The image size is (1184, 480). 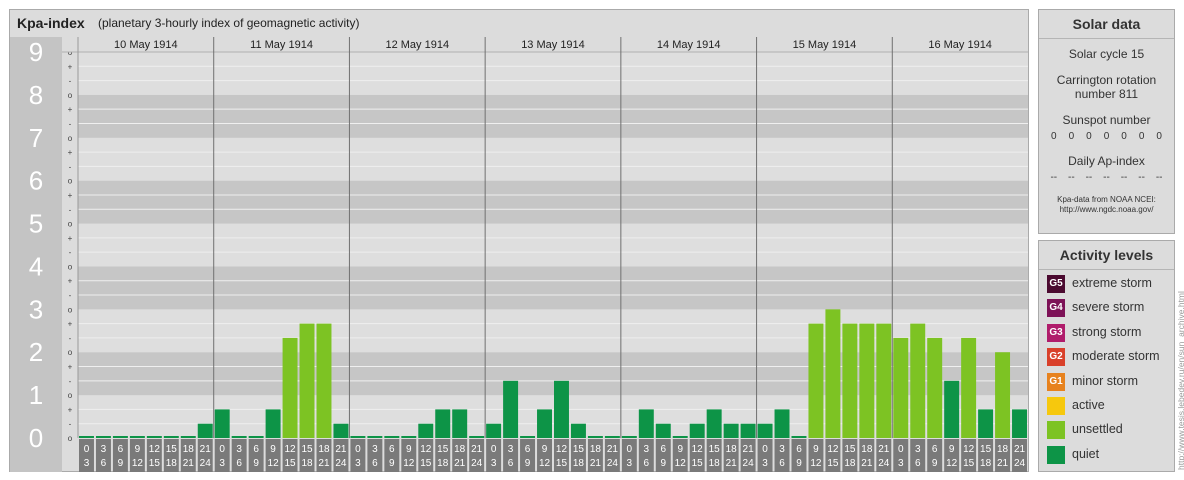 What do you see at coordinates (36, 395) in the screenshot?
I see `y-tick-label: 1` at bounding box center [36, 395].